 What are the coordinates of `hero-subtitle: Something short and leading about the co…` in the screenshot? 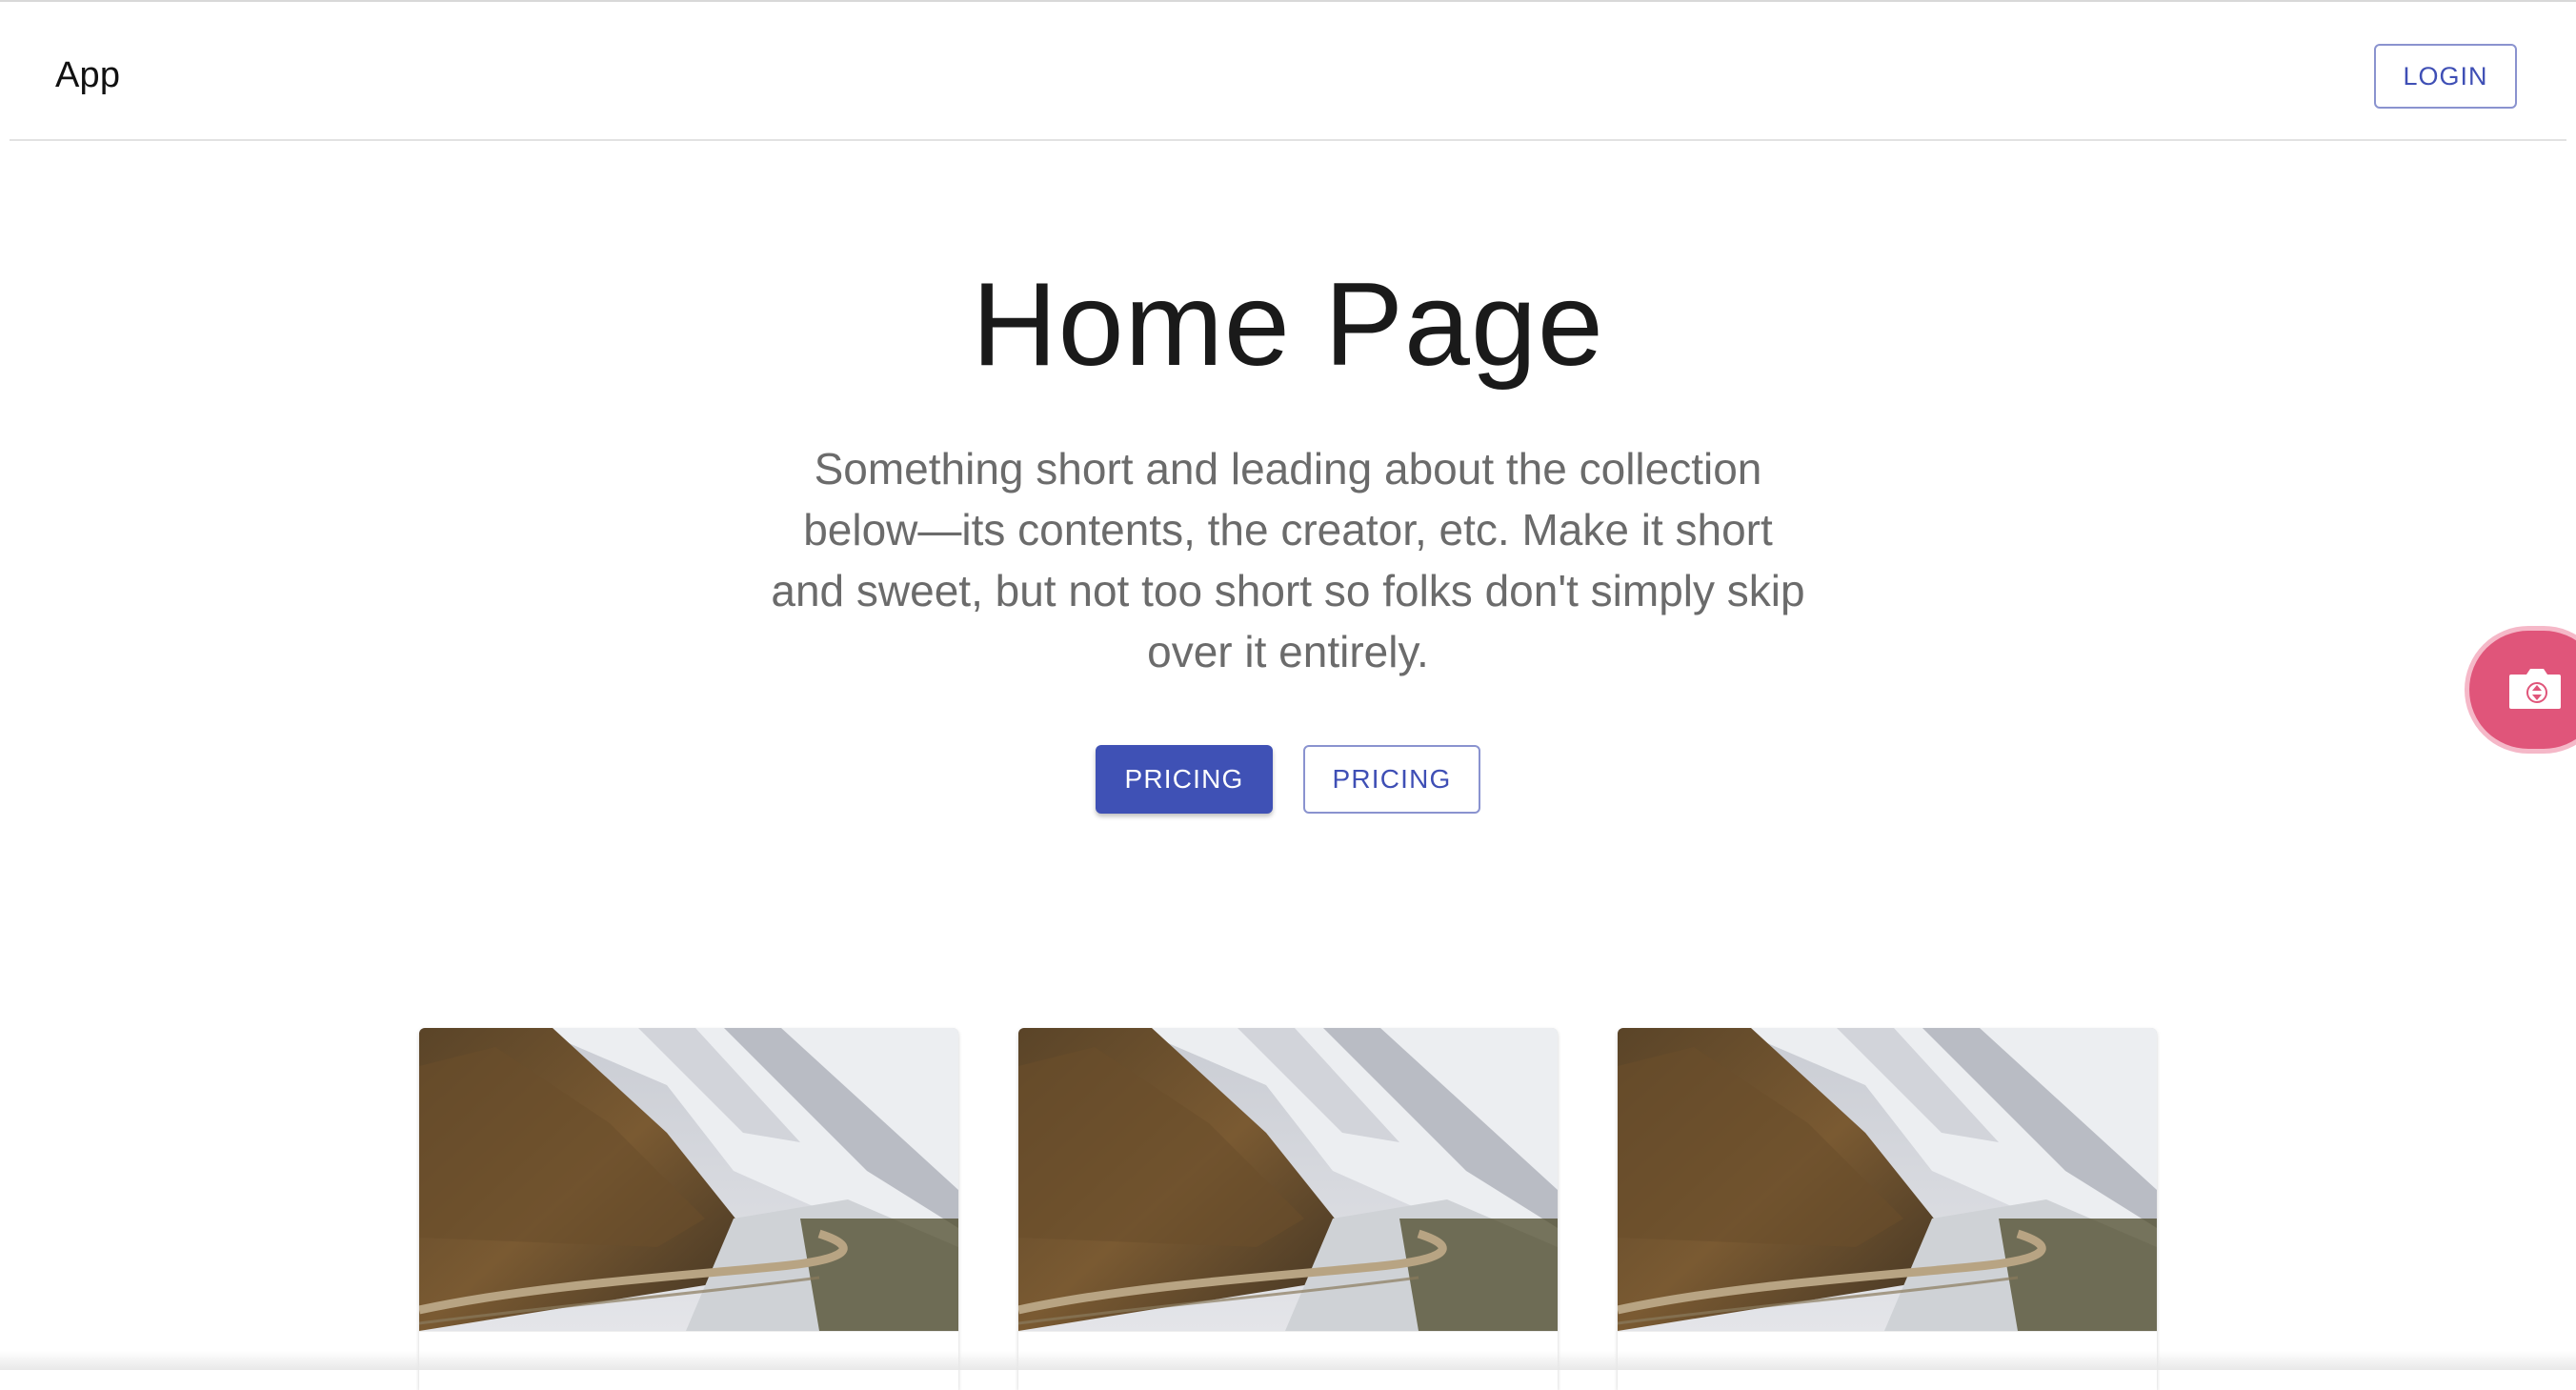 It's located at (1288, 560).